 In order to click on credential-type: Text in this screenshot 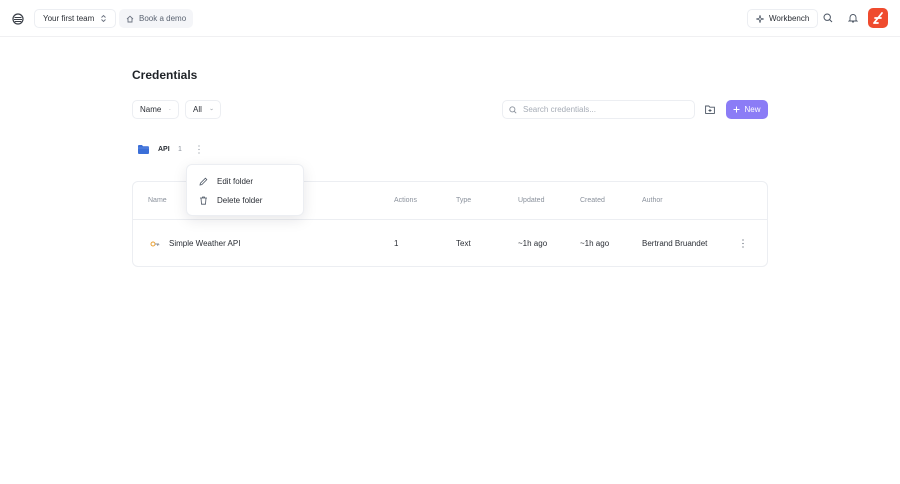, I will do `click(463, 243)`.